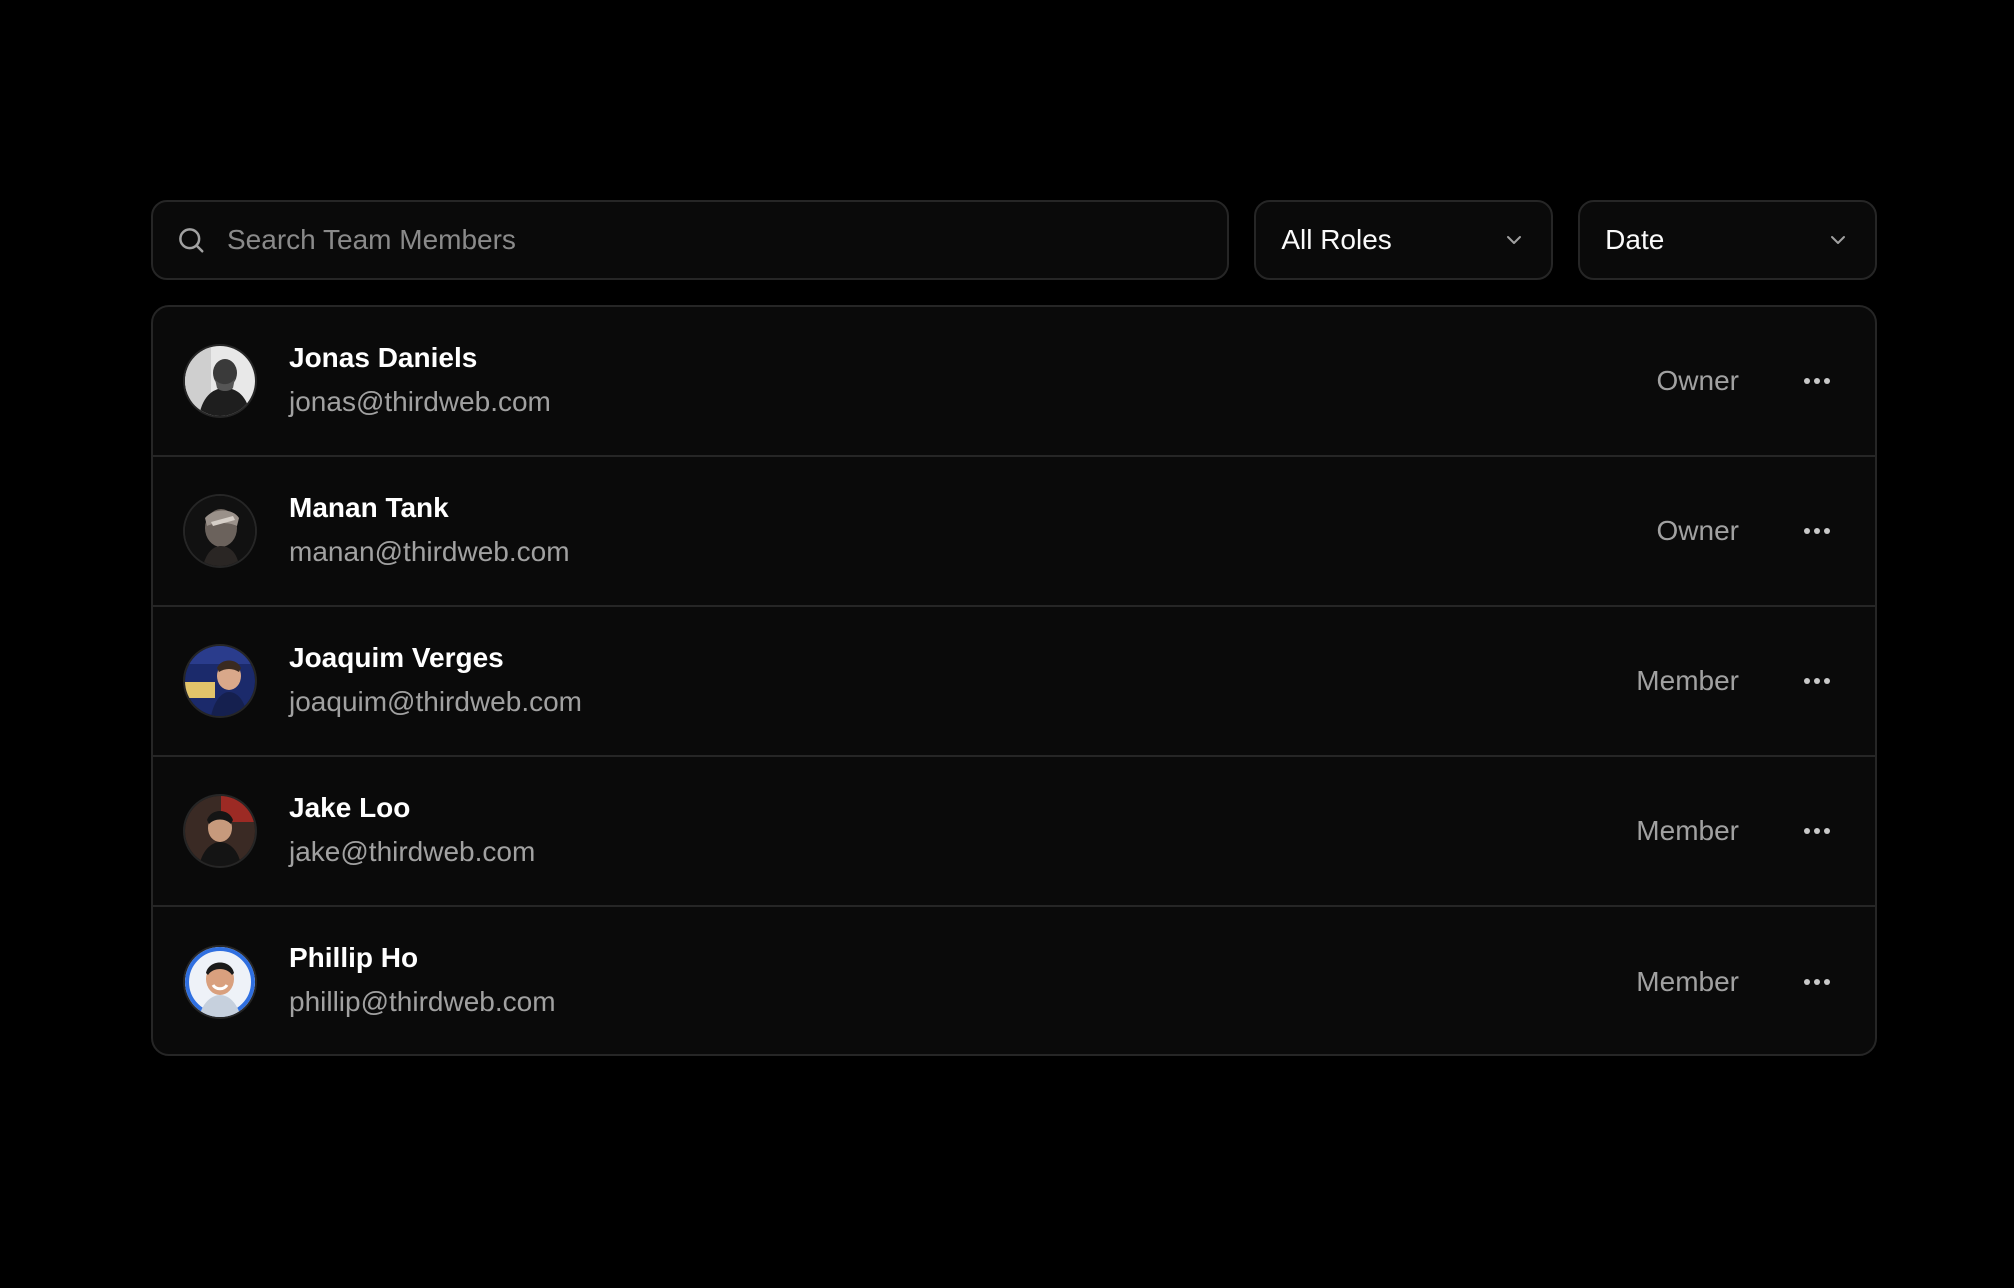  What do you see at coordinates (1014, 832) in the screenshot?
I see `member-row: Jake Loo jake@thirdweb.com Member` at bounding box center [1014, 832].